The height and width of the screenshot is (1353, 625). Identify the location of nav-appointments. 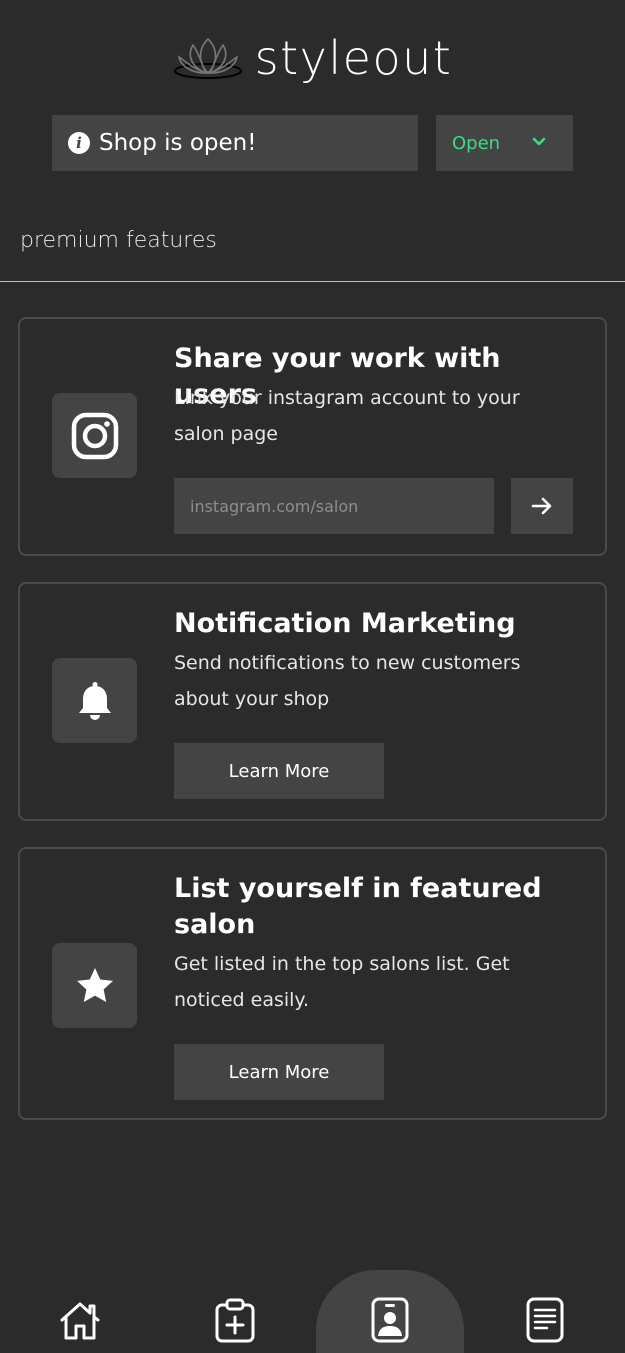
(235, 1320).